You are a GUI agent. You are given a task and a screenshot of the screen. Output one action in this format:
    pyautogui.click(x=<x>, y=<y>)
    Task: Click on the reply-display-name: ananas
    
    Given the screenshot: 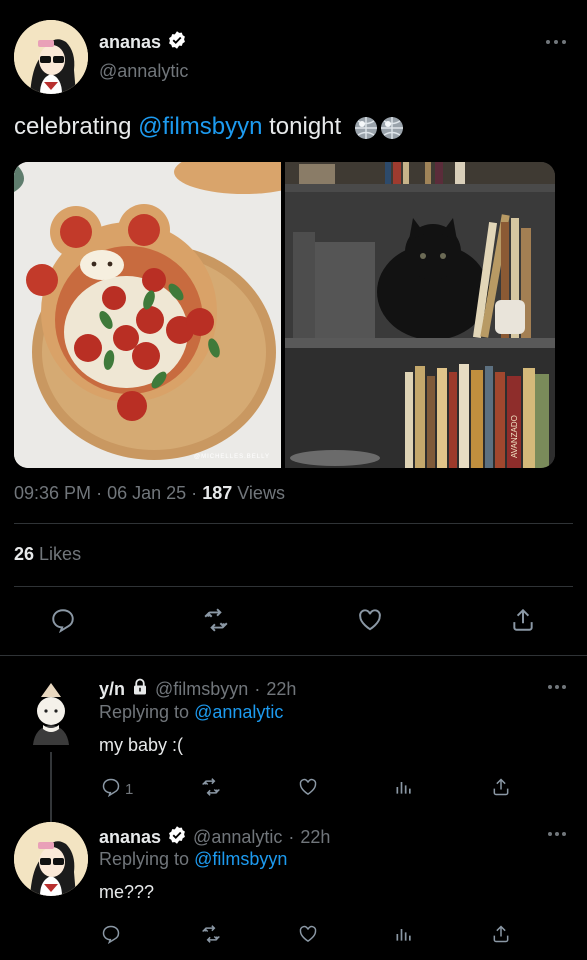 What is the action you would take?
    pyautogui.click(x=130, y=837)
    